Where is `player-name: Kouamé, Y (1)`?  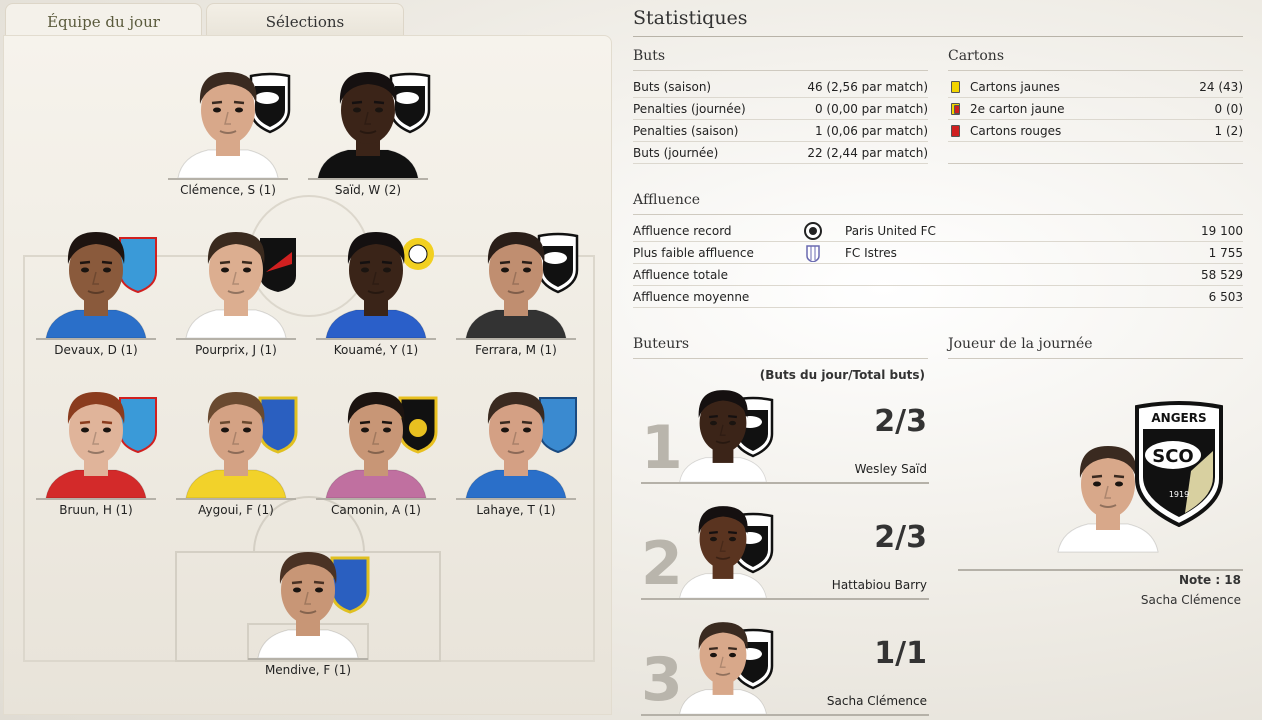
player-name: Kouamé, Y (1) is located at coordinates (376, 350).